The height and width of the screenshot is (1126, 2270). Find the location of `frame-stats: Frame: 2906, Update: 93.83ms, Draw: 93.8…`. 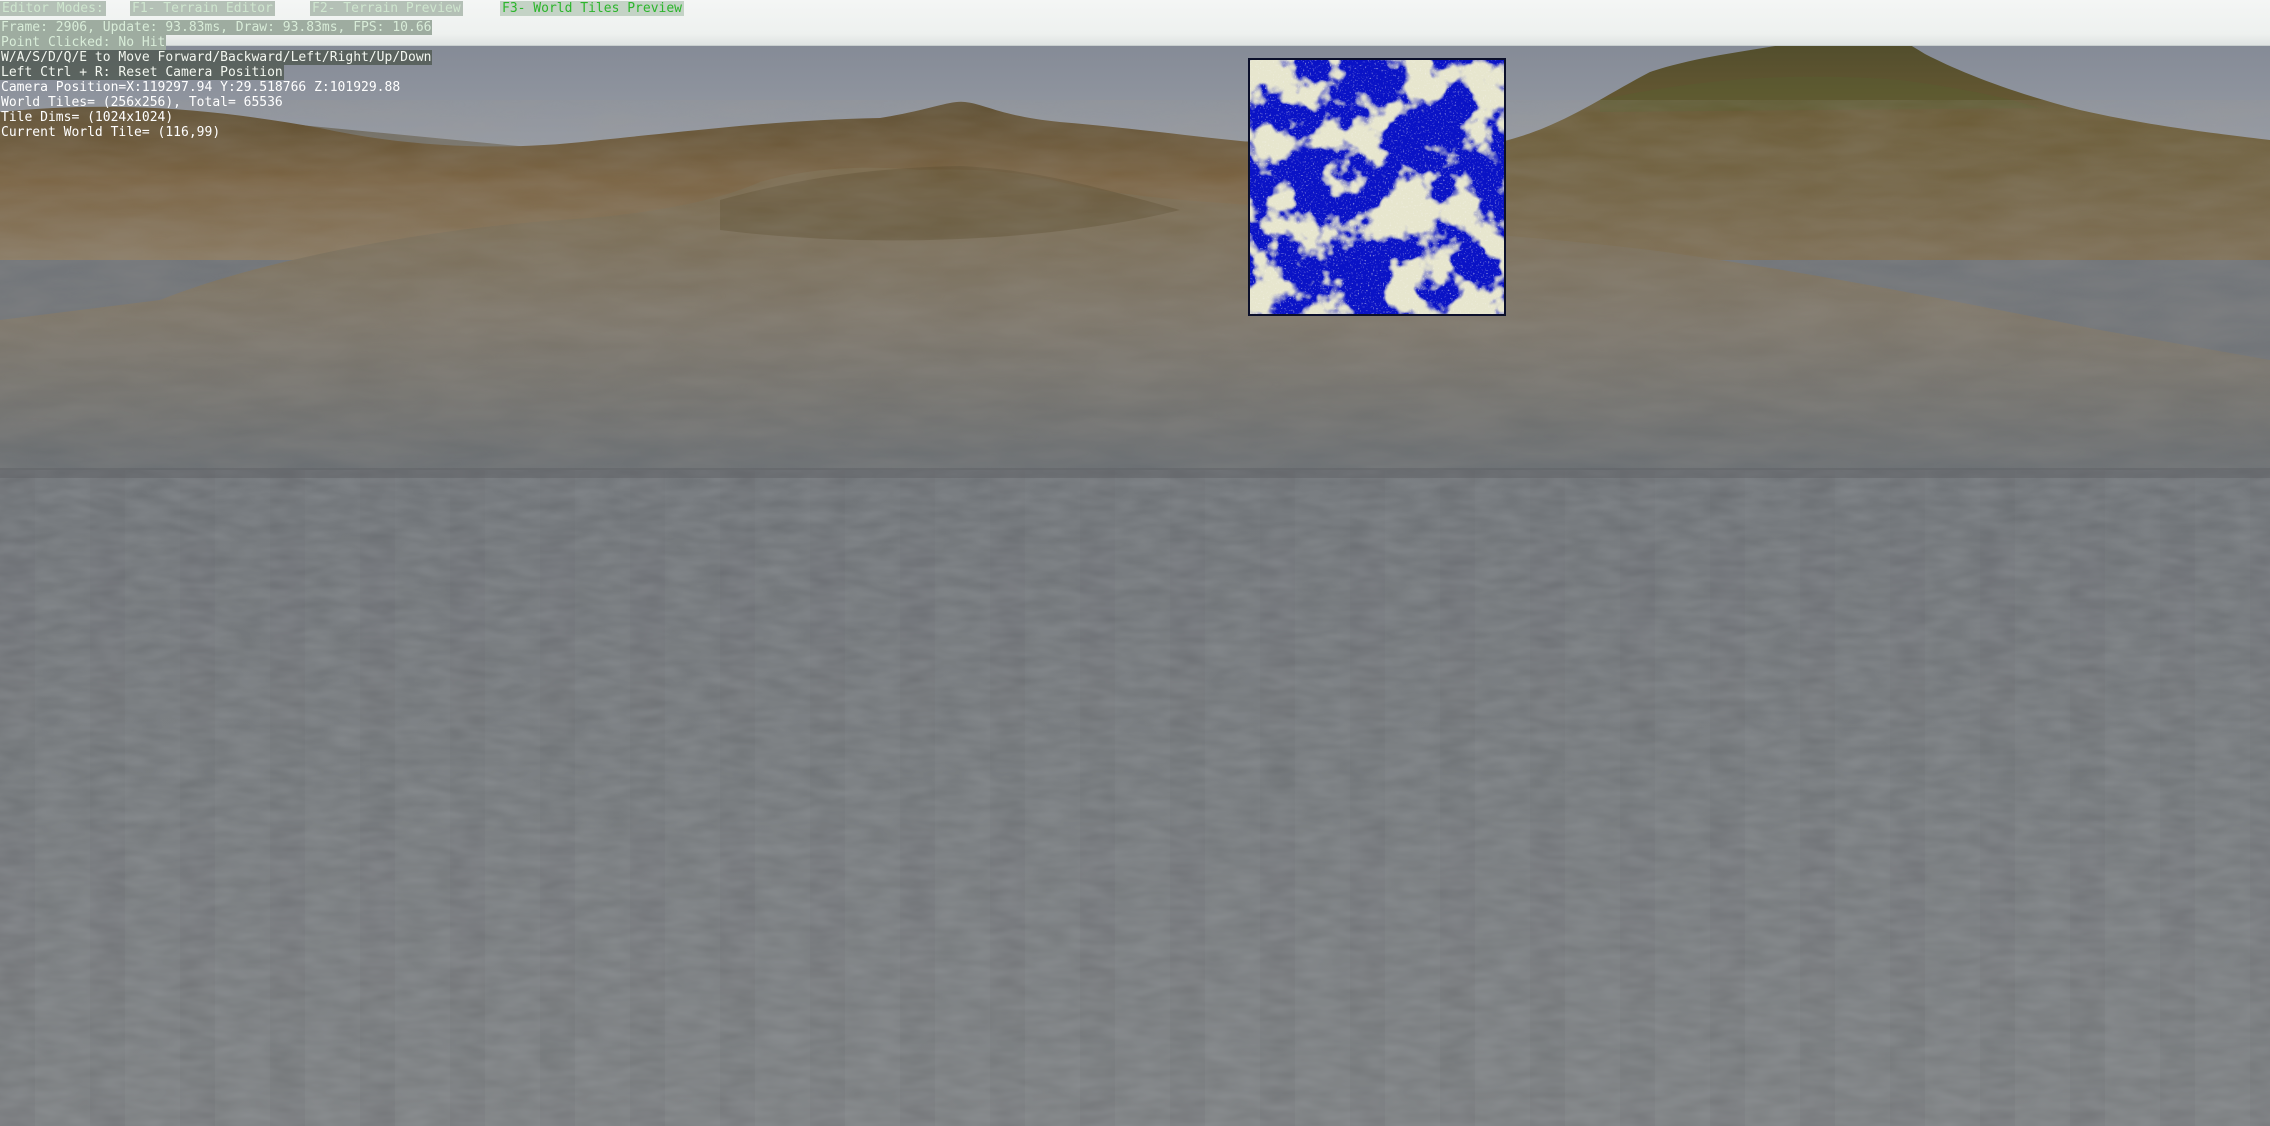

frame-stats: Frame: 2906, Update: 93.83ms, Draw: 93.8… is located at coordinates (216, 27).